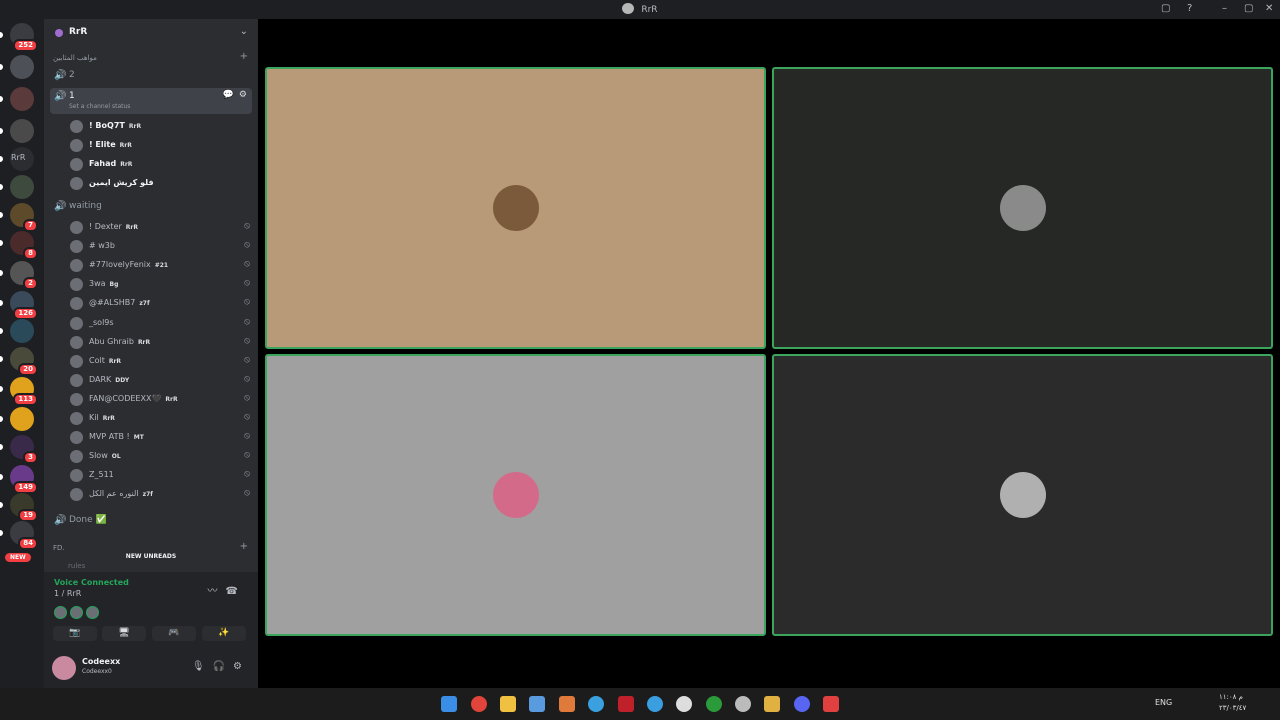 Image resolution: width=1280 pixels, height=720 pixels. I want to click on server-icon: 19, so click(24, 507).